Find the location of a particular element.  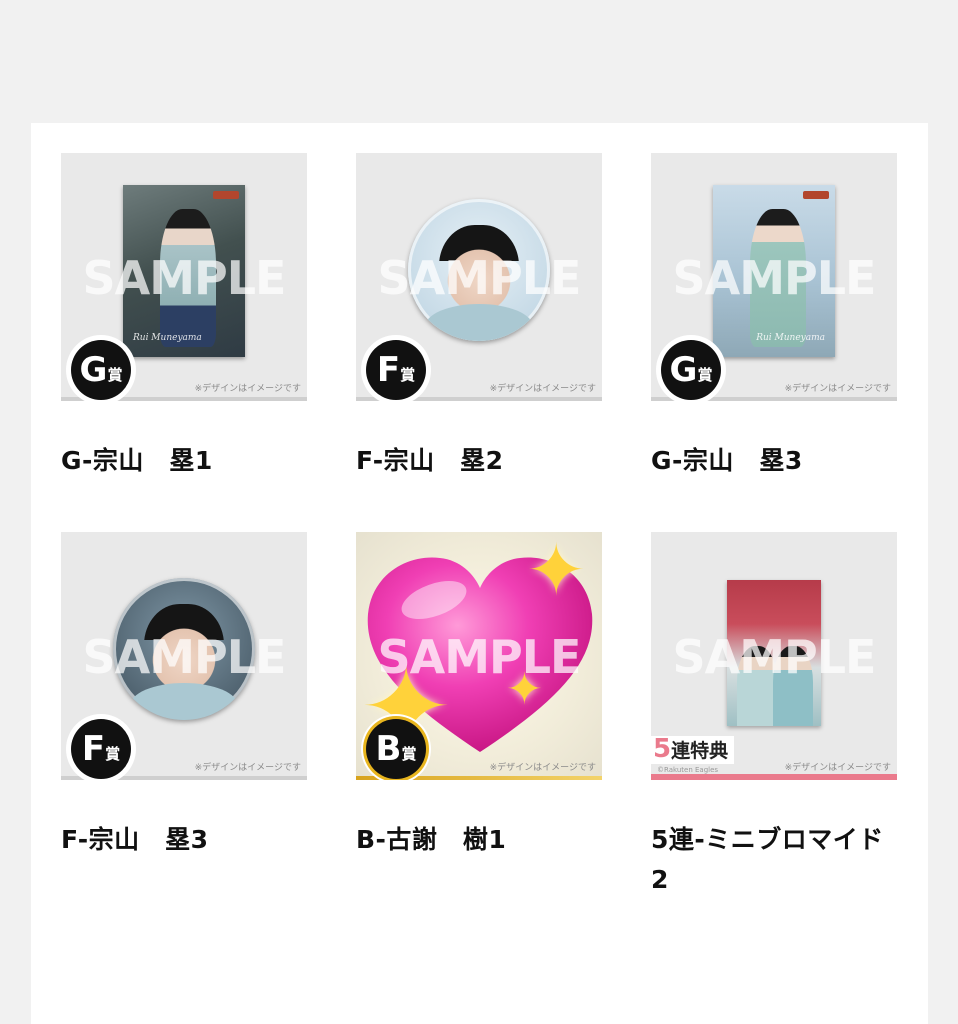

product-thumbnail: ✦ ✦ ✦ SAMPLE ※デザインはイメージです B 賞 is located at coordinates (479, 656).